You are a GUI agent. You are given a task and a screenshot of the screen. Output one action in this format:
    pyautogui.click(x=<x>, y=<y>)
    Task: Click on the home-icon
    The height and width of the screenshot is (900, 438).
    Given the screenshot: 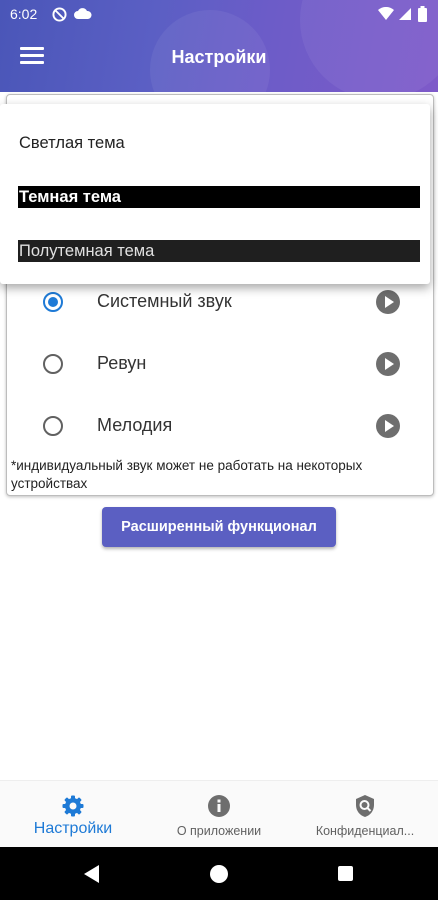 What is the action you would take?
    pyautogui.click(x=219, y=874)
    